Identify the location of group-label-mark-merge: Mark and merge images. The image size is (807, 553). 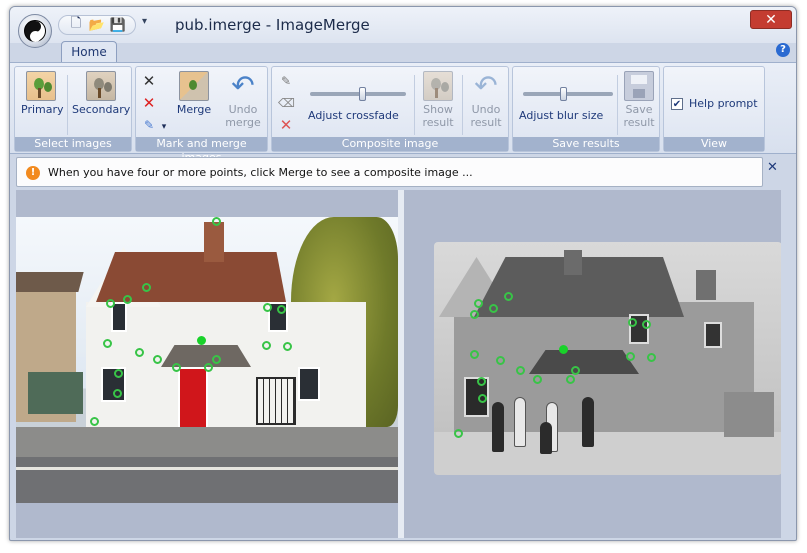
(201, 150).